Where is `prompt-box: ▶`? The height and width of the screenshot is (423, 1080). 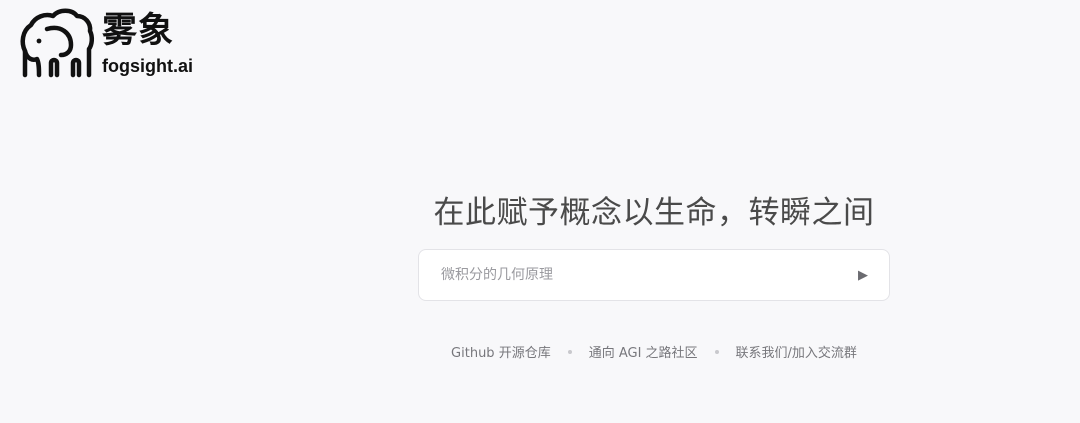
prompt-box: ▶ is located at coordinates (654, 275).